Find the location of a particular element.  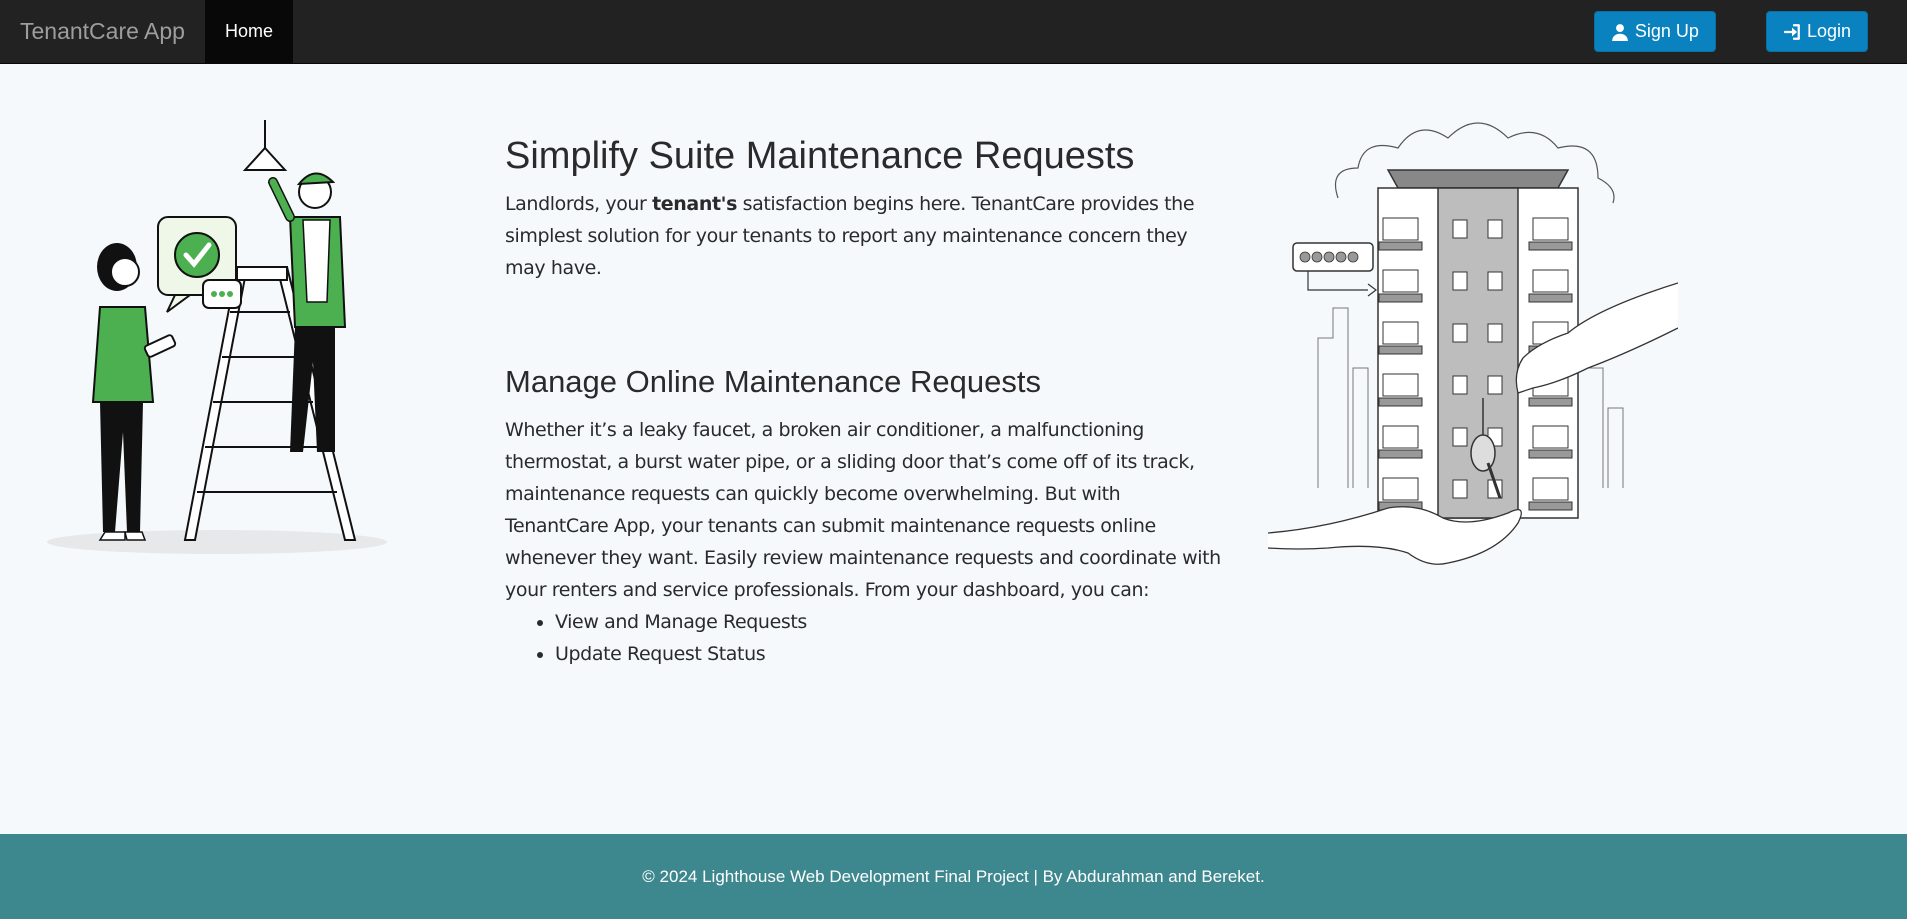

list-item: Update Request Status is located at coordinates (890, 654).